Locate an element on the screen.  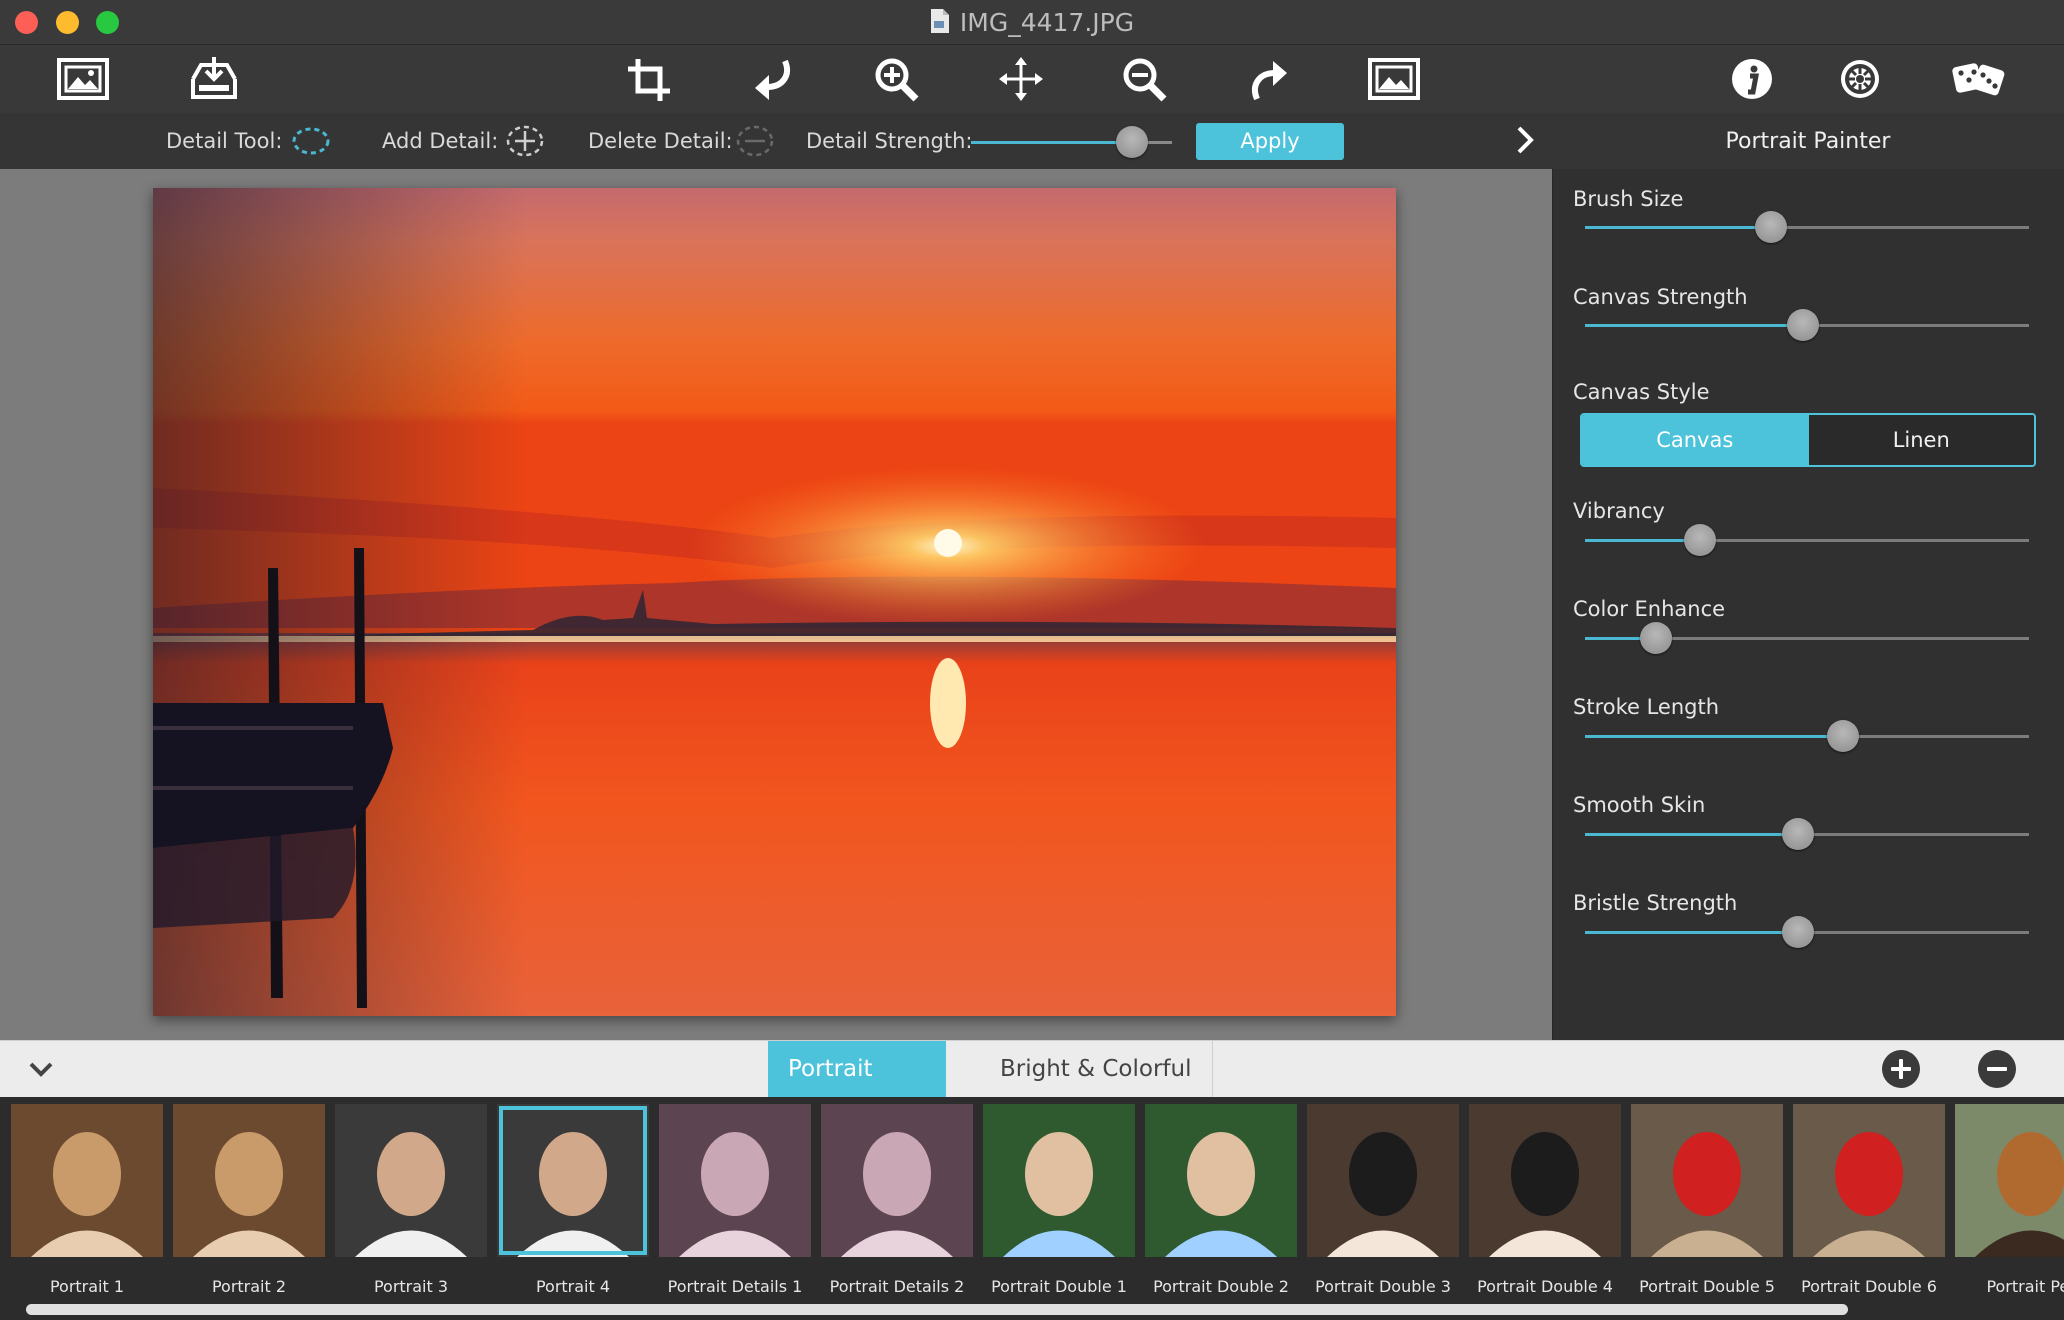
tab-bright-colorful: Bright & Colorful is located at coordinates (1096, 1069).